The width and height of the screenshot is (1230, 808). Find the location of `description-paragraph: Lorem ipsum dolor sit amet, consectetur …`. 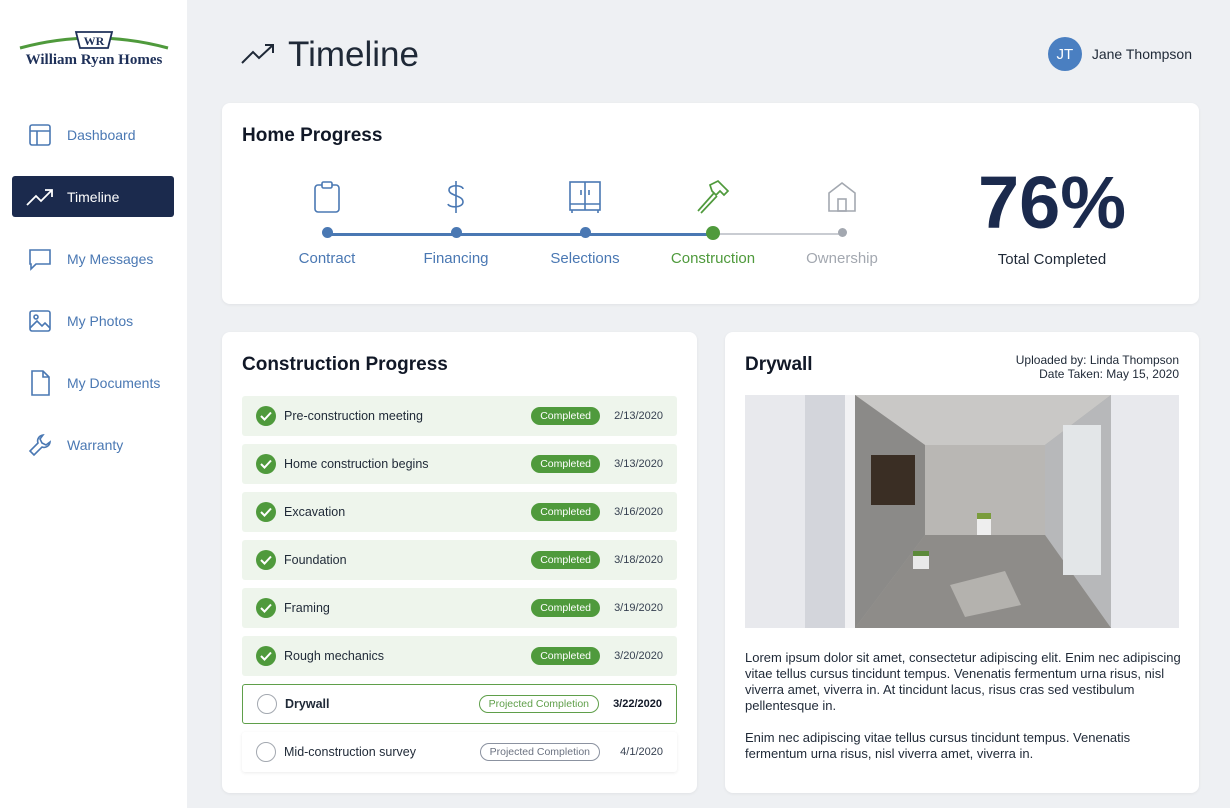

description-paragraph: Lorem ipsum dolor sit amet, consectetur … is located at coordinates (963, 681).